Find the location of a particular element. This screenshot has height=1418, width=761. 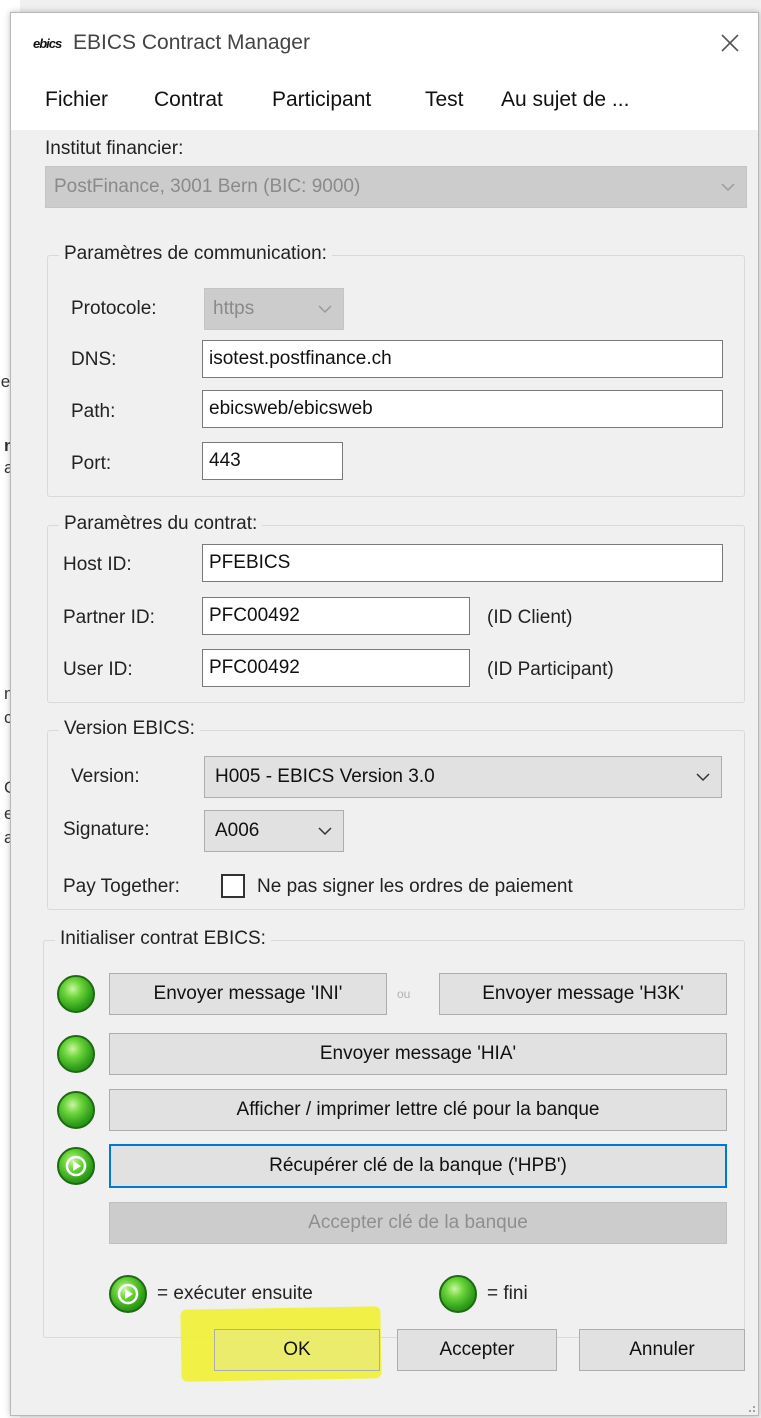

pay-together-checkbox is located at coordinates (233, 886).